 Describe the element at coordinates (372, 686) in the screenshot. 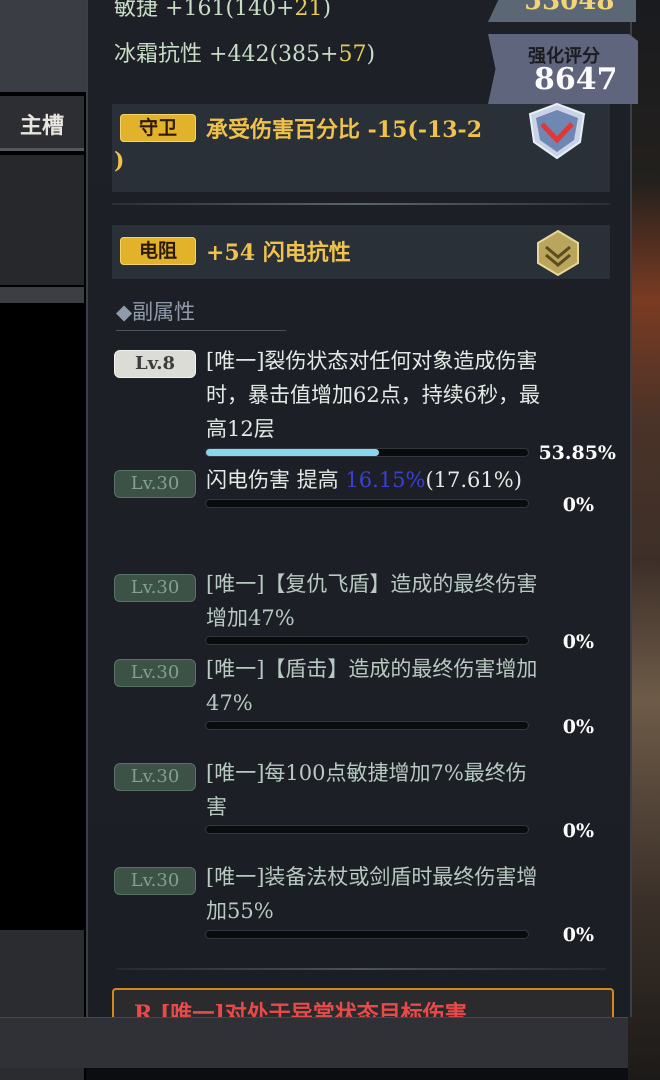

I see `affix-text: [唯一]【盾击】造成的最终伤害增加 47%` at that location.